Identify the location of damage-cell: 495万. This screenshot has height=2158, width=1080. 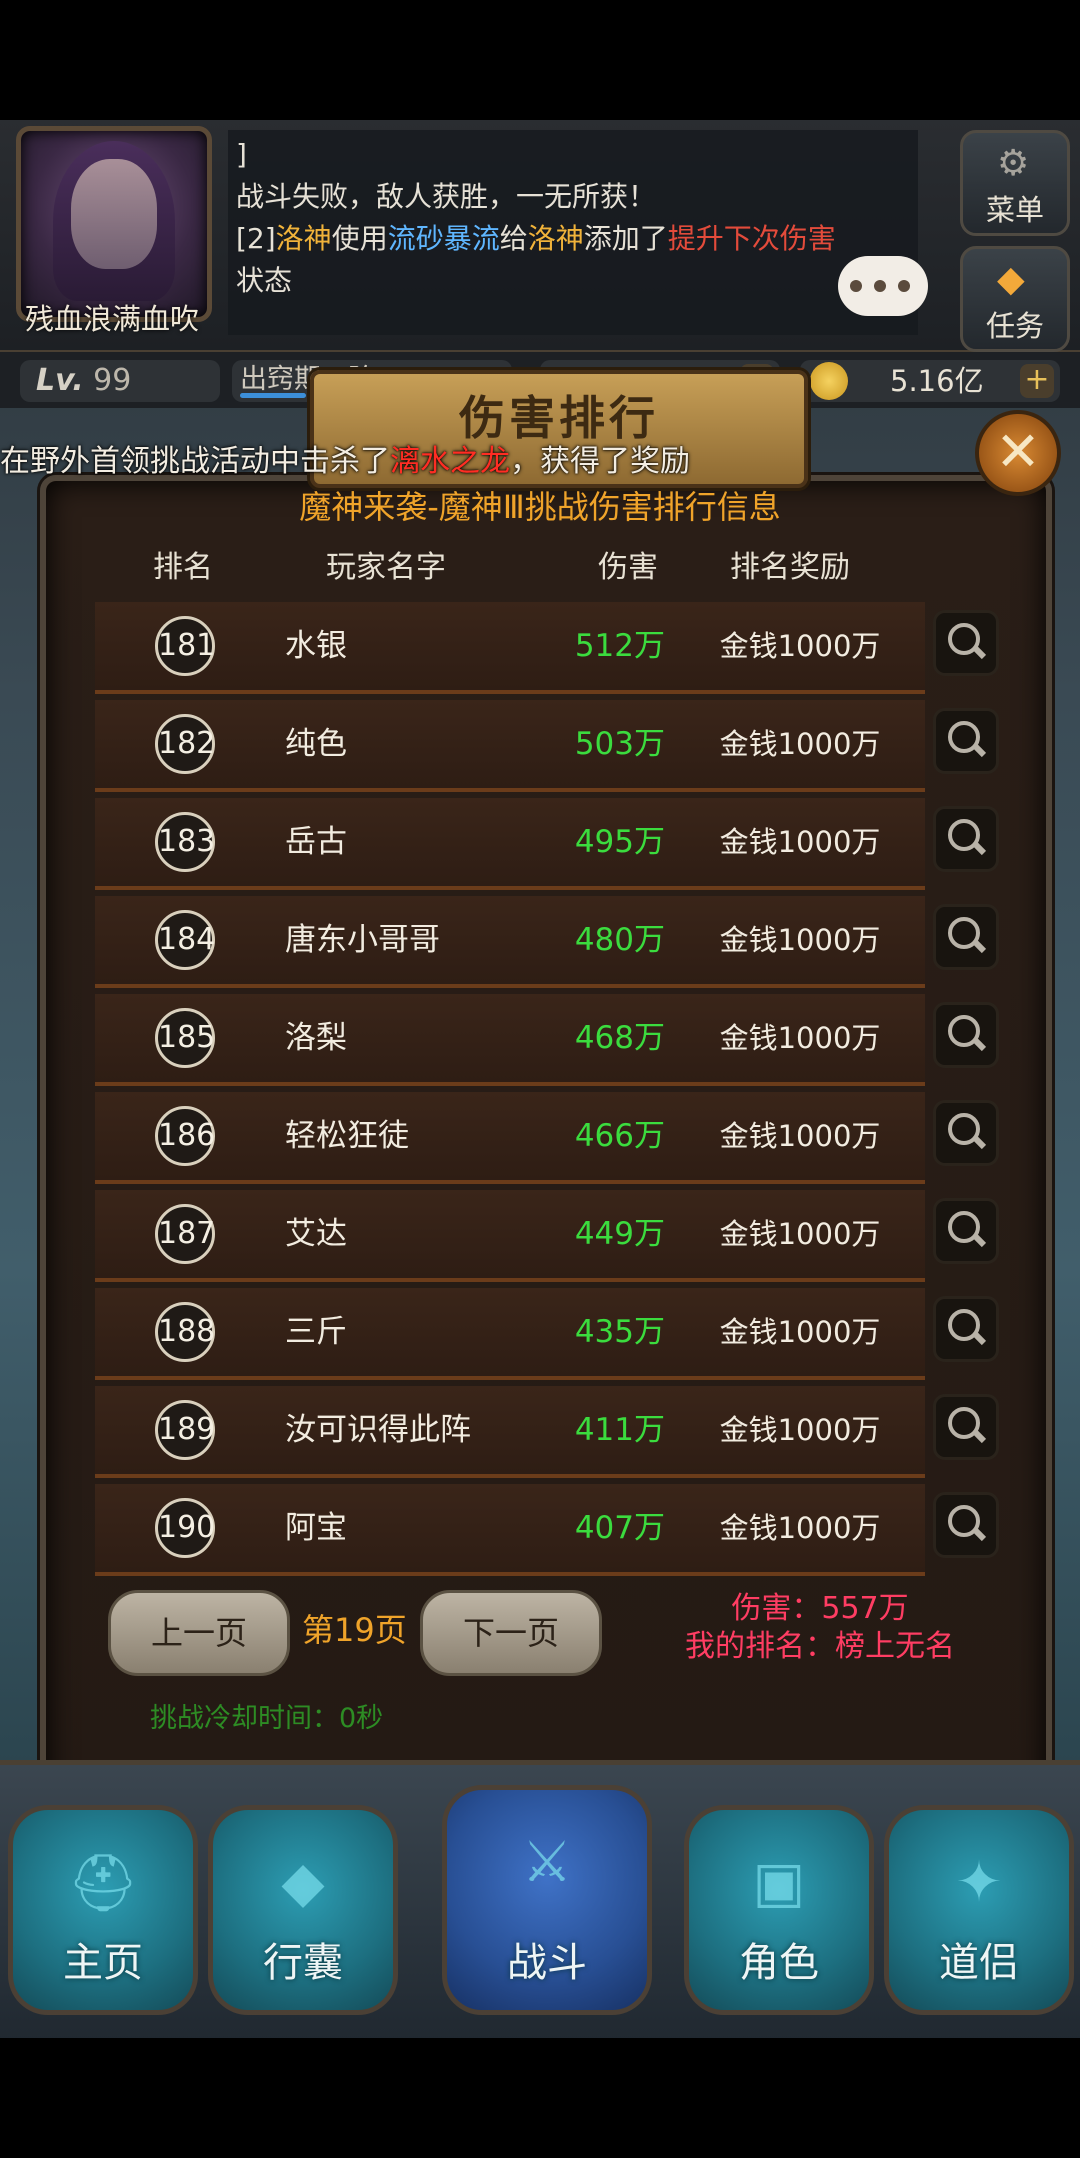
(619, 842).